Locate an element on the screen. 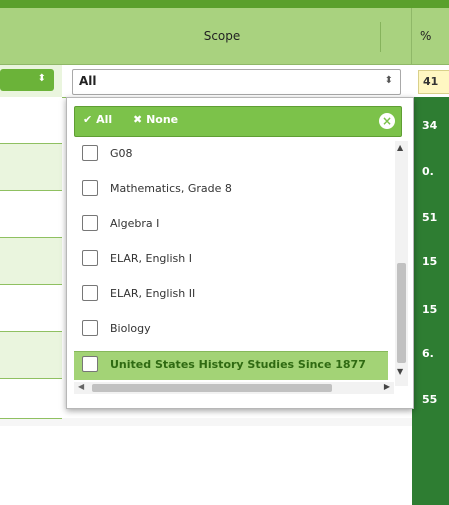 The width and height of the screenshot is (449, 505). pct-filter-input: 41 is located at coordinates (433, 82).